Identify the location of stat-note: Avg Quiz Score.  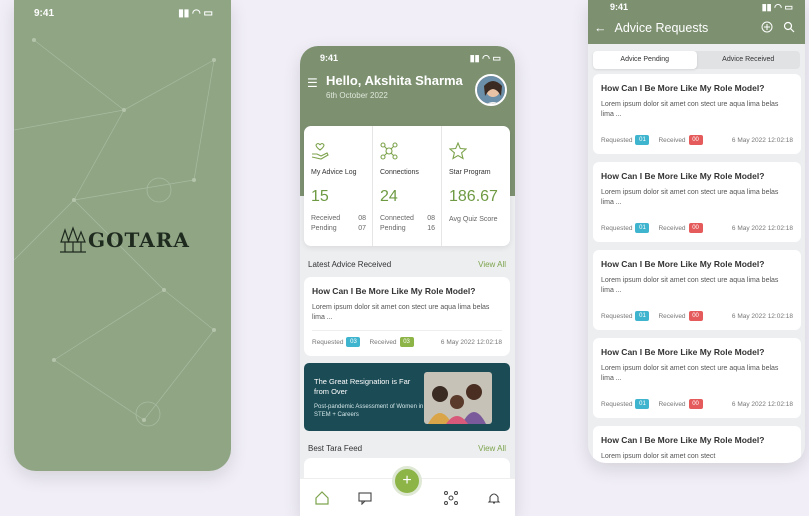
(473, 219).